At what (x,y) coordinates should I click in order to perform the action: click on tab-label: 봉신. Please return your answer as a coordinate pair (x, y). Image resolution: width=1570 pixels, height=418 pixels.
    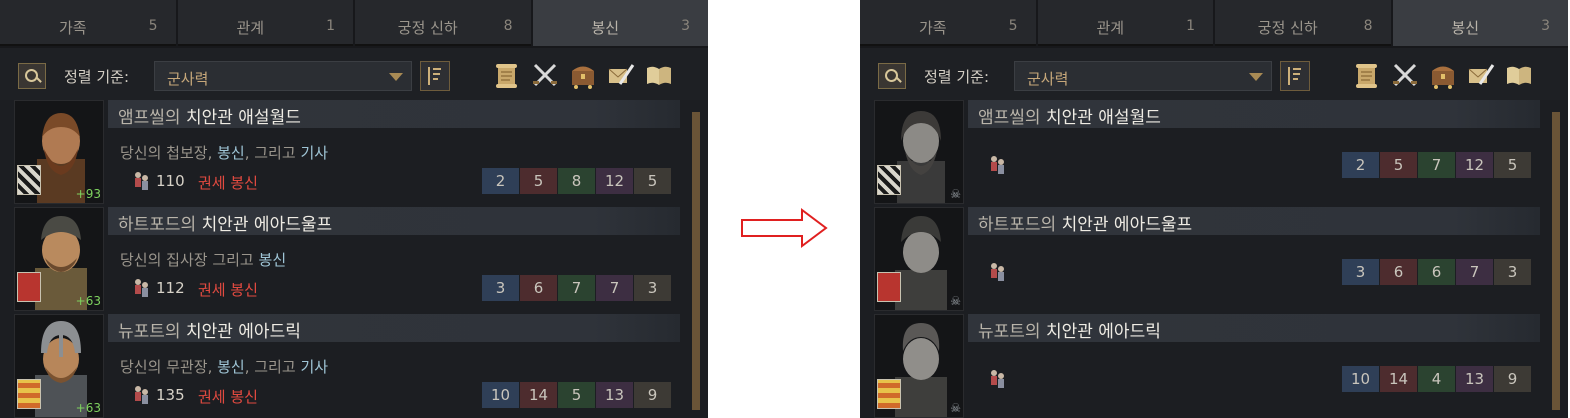
    Looking at the image, I should click on (605, 28).